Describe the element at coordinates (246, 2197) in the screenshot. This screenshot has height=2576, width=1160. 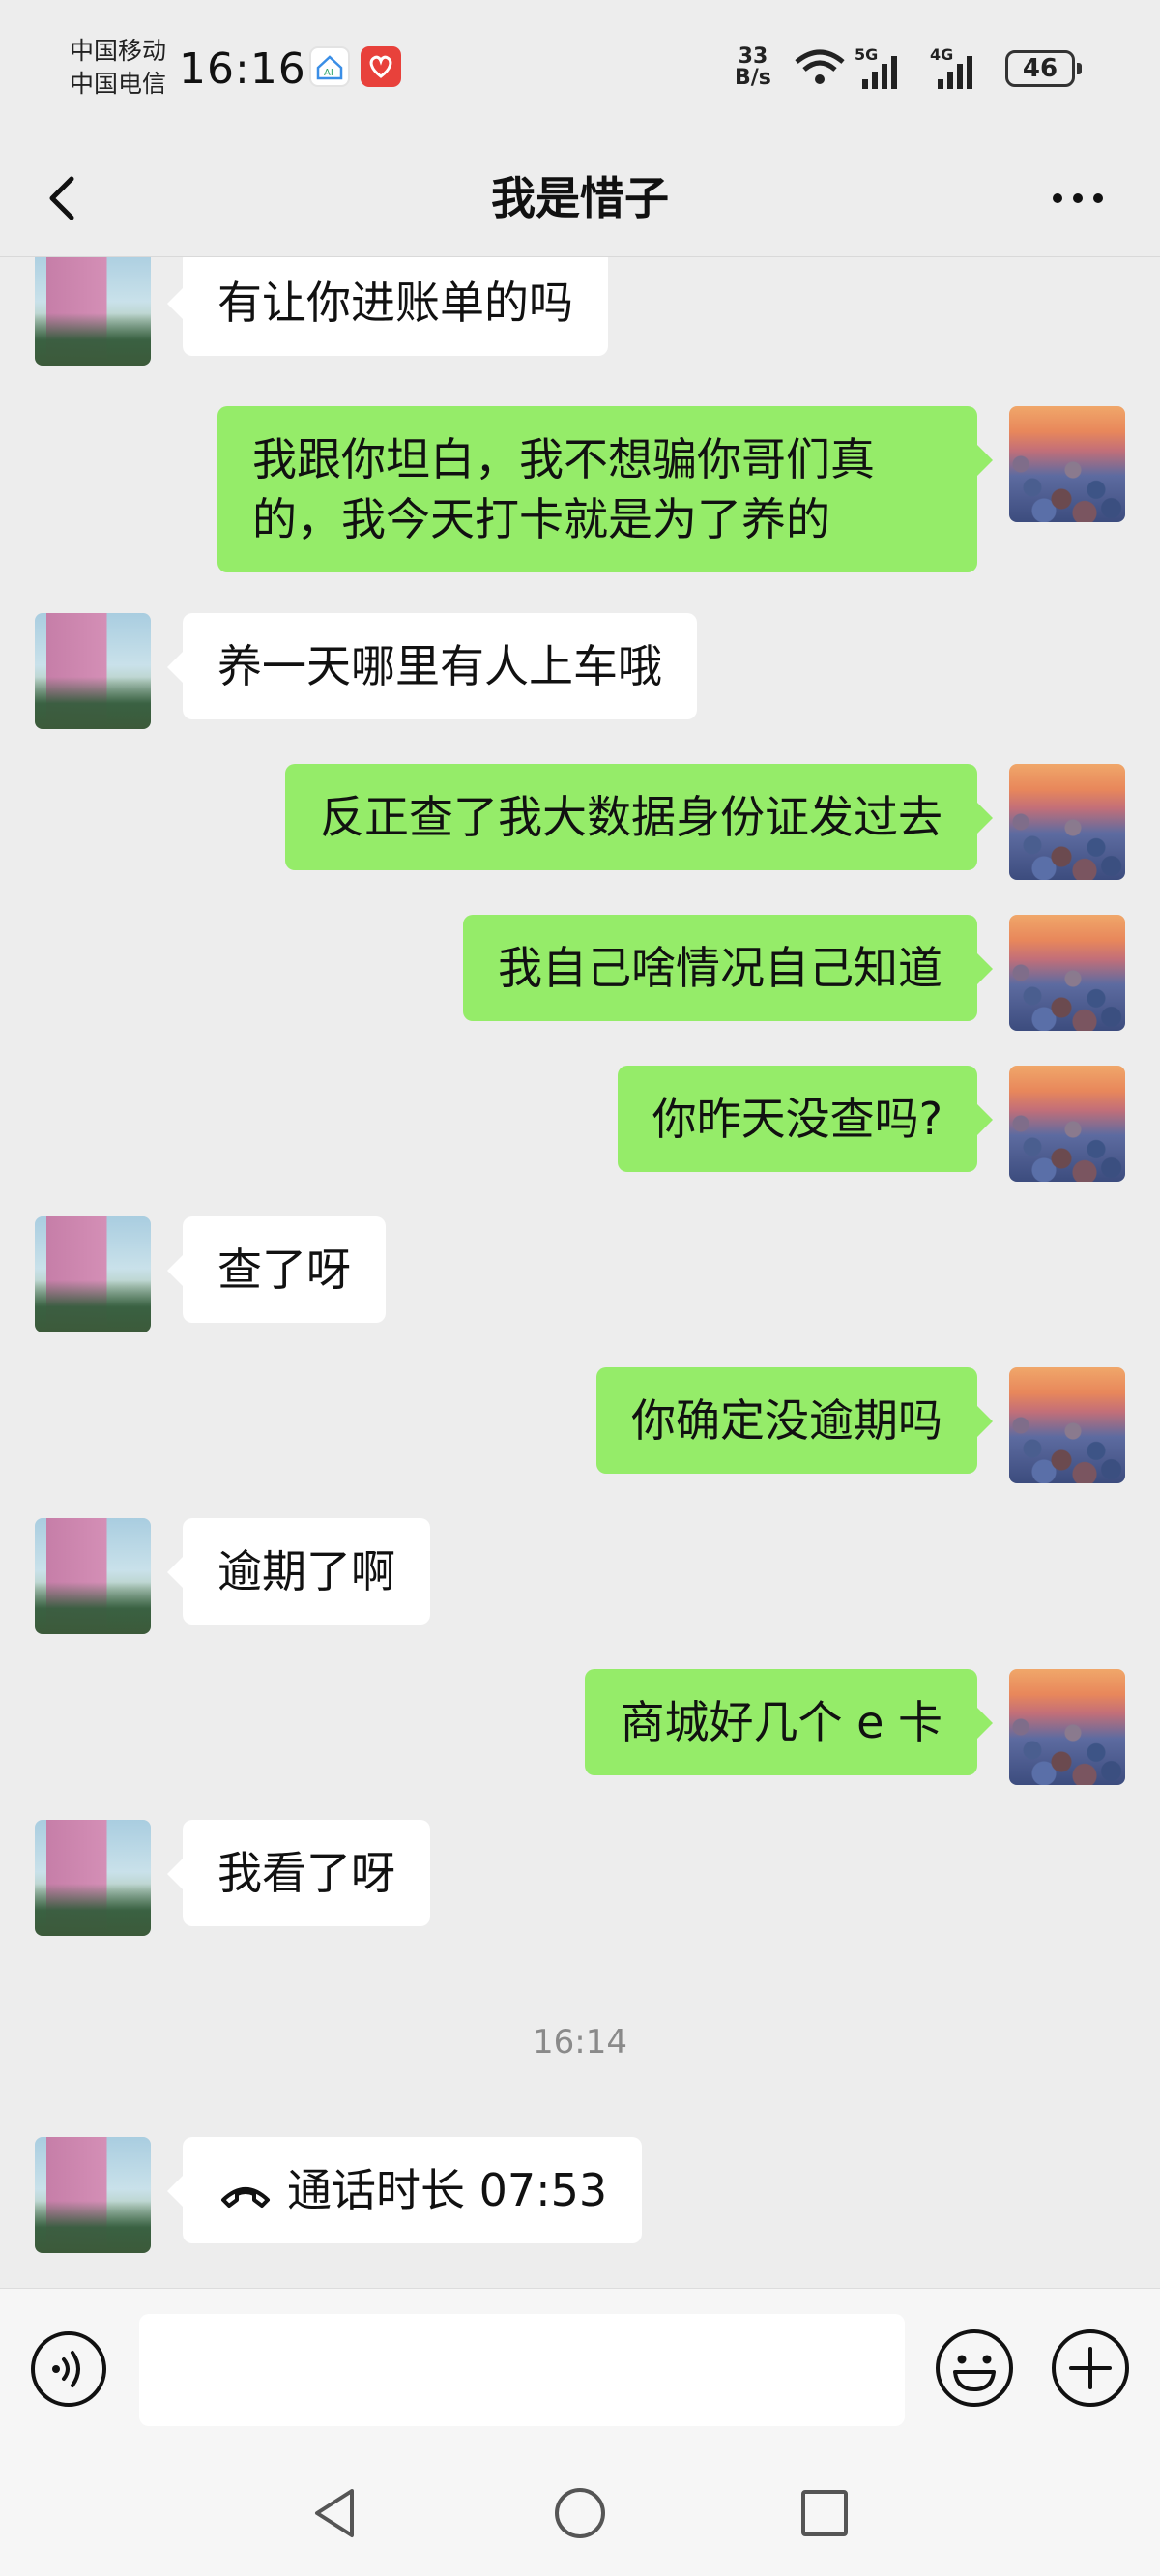
I see `phone-hangup-icon` at that location.